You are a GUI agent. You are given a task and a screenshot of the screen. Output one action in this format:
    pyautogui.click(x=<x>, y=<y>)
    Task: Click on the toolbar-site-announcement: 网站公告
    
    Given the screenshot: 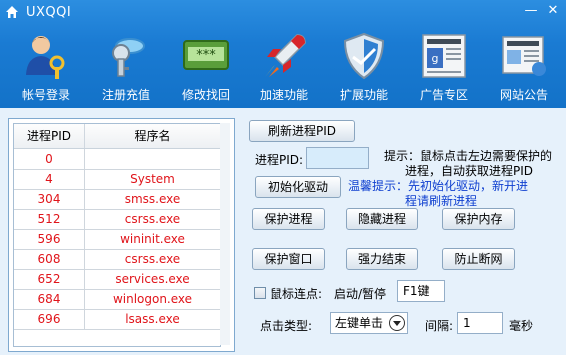 What is the action you would take?
    pyautogui.click(x=524, y=66)
    